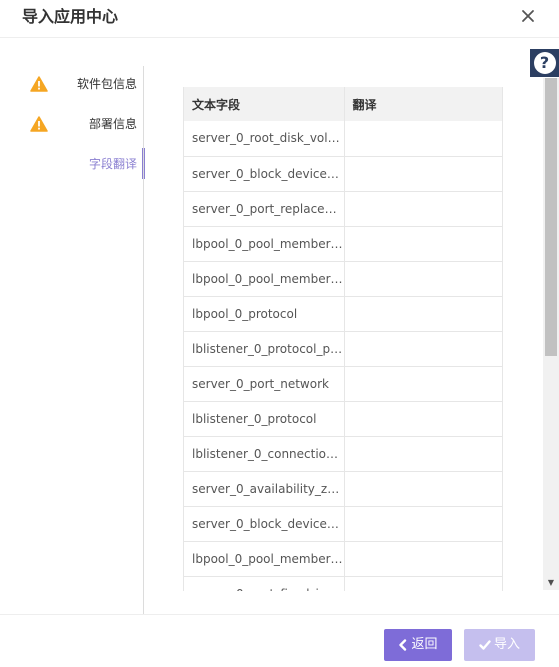 This screenshot has height=667, width=559. Describe the element at coordinates (70, 16) in the screenshot. I see `dialog-title: 导入应用中心` at that location.